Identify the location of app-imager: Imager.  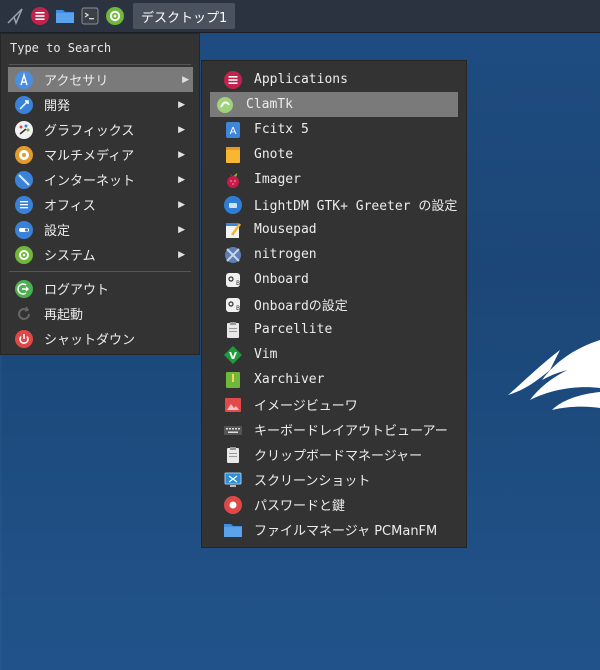
(334, 179).